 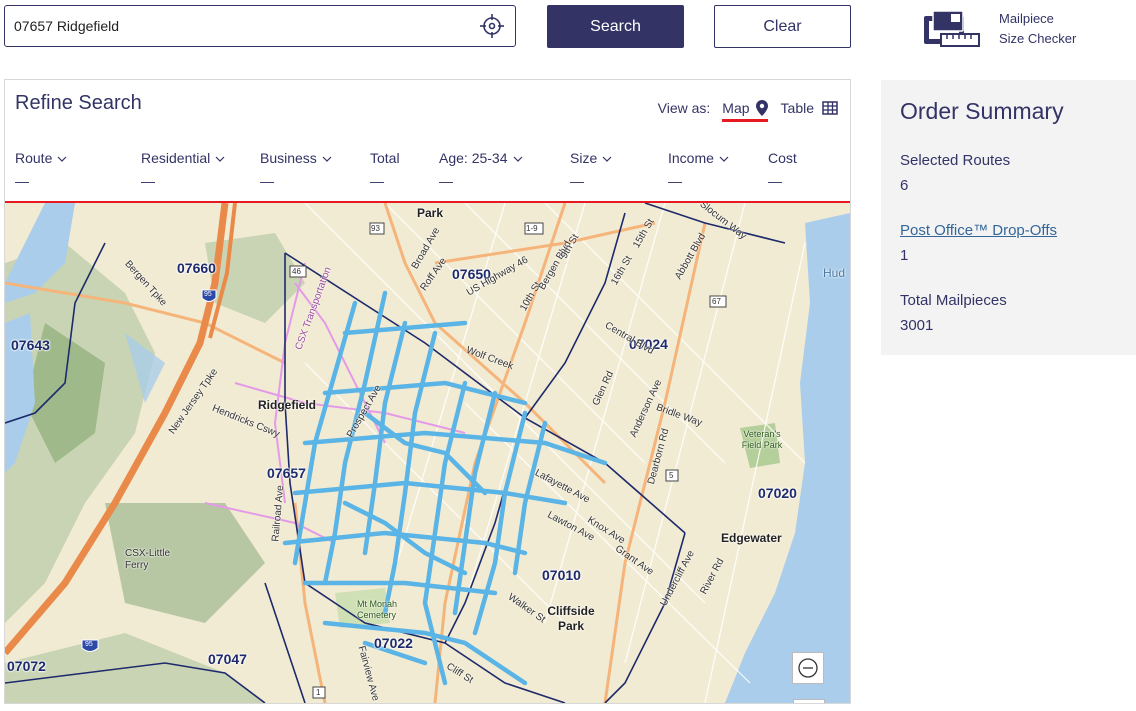 What do you see at coordinates (385, 169) in the screenshot?
I see `column-total: Total —` at bounding box center [385, 169].